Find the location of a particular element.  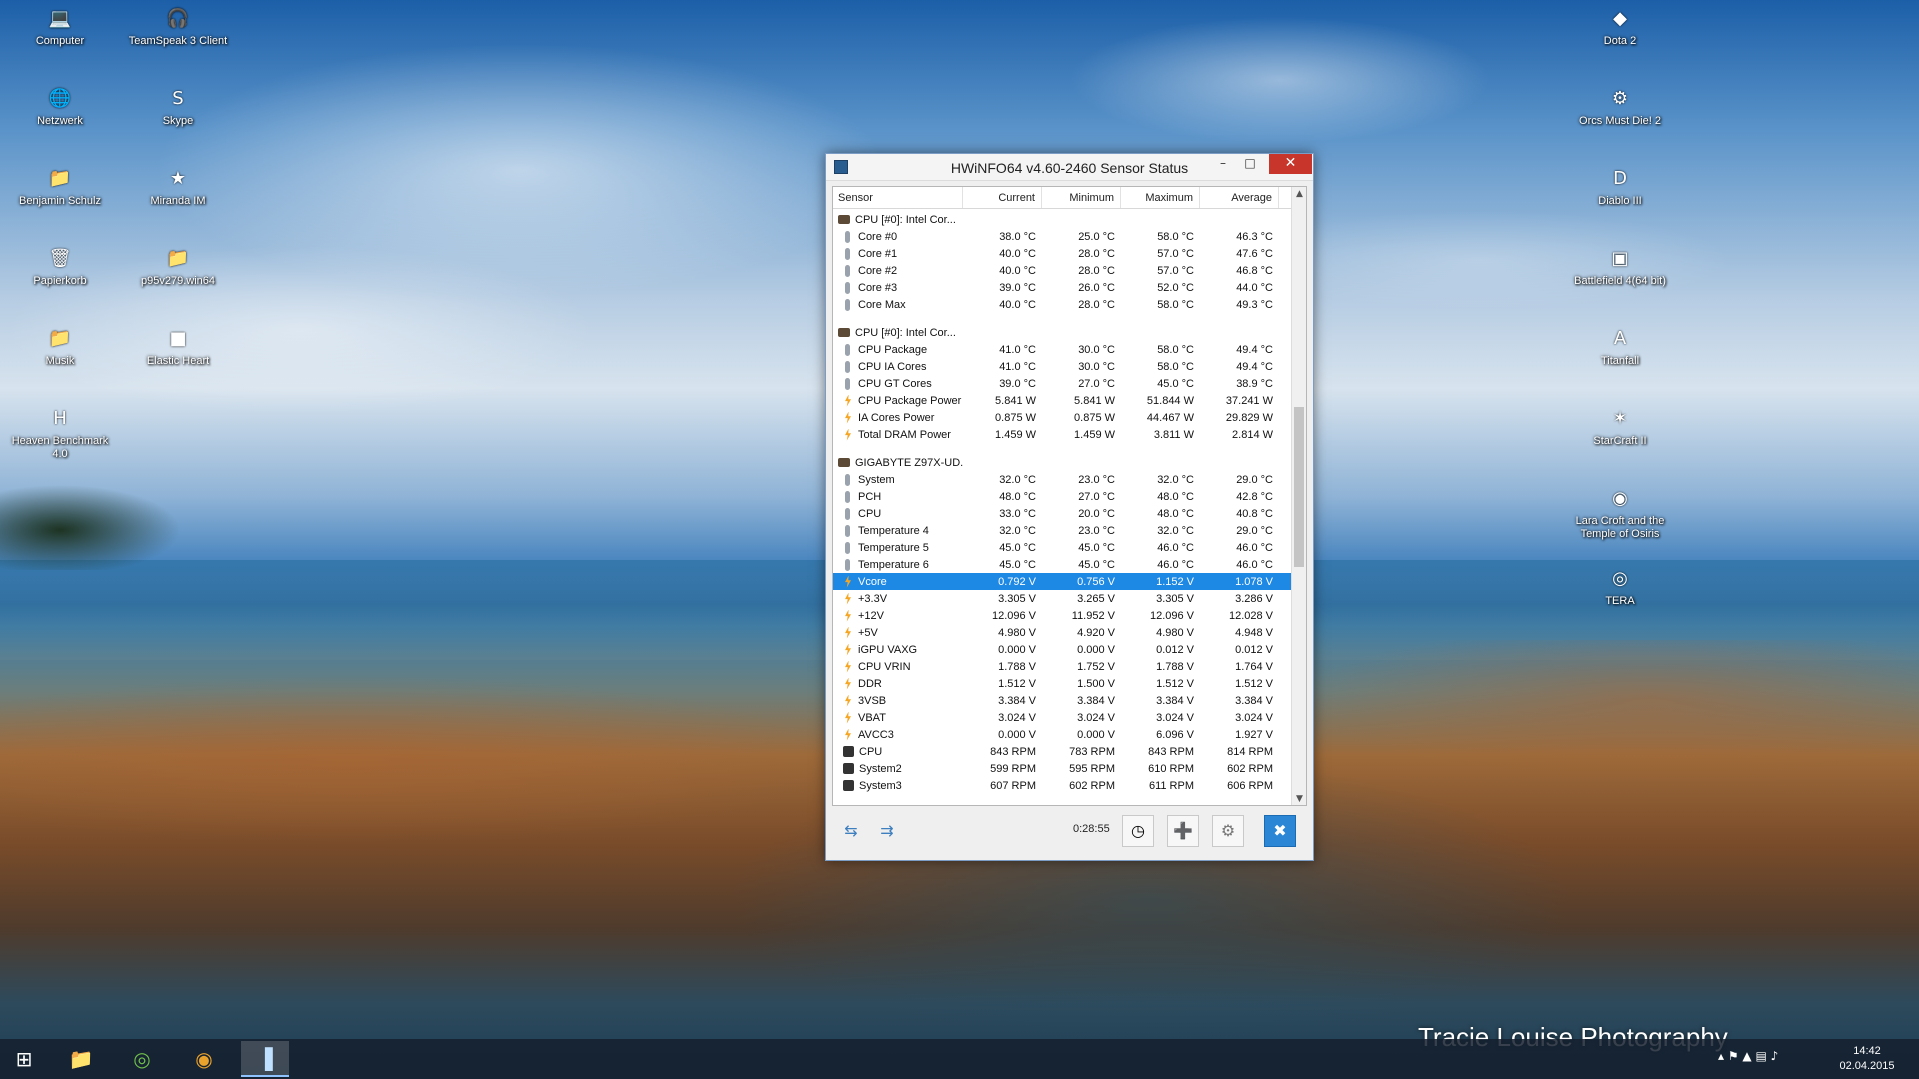

hwinfo-taskbar-icon: ▐ is located at coordinates (265, 1059).